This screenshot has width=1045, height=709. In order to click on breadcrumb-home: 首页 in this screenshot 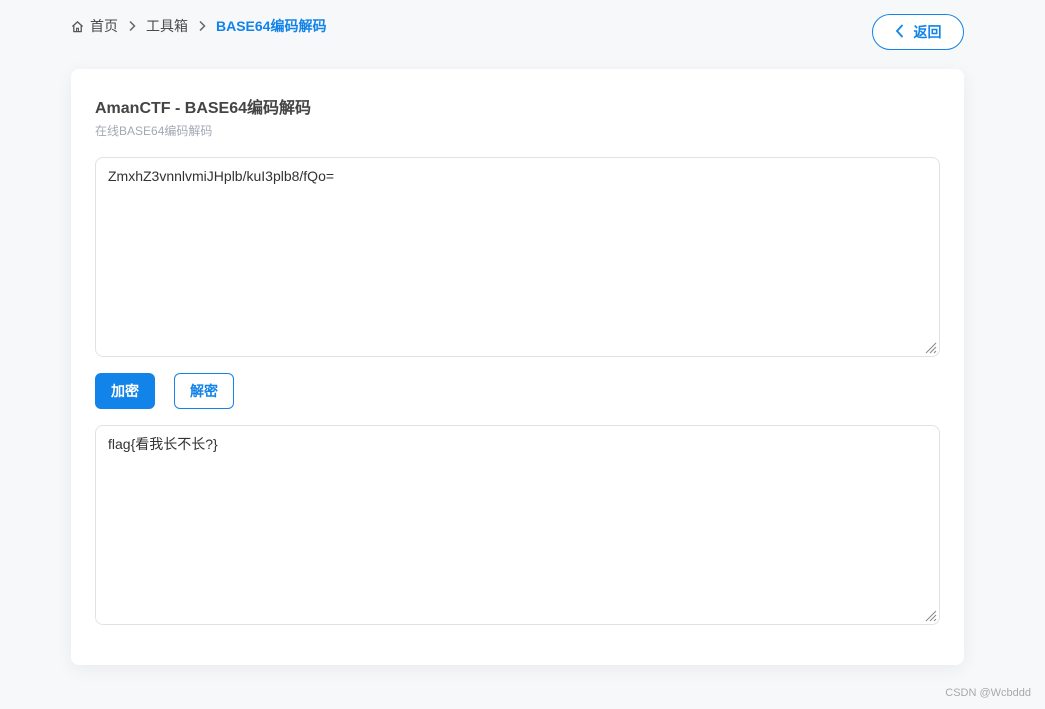, I will do `click(94, 26)`.